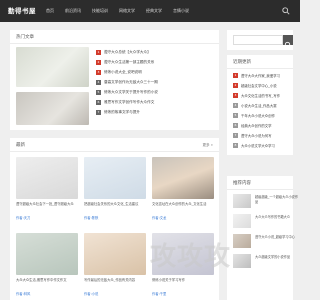  Describe the element at coordinates (183, 217) in the screenshot. I see `article-author: 作者:文龙` at that location.